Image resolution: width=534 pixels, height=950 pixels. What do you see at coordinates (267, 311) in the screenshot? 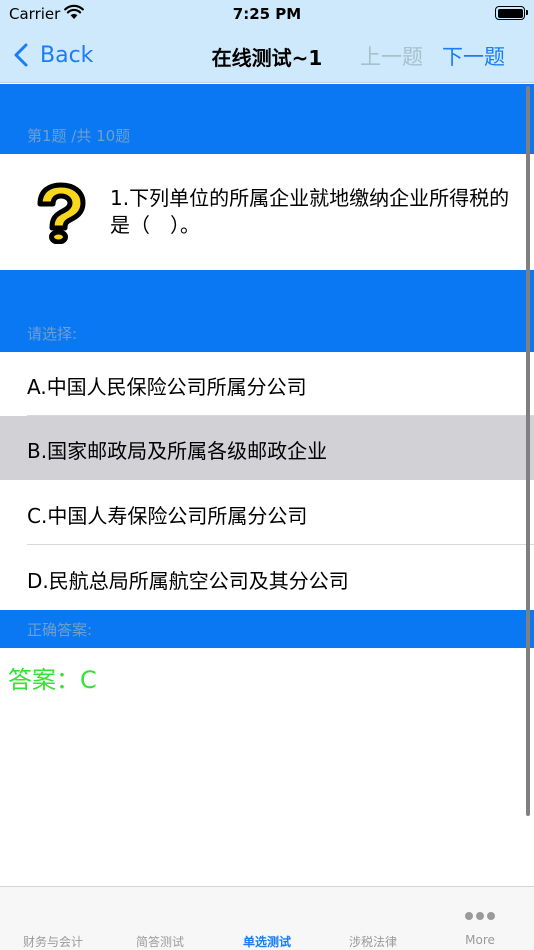
I see `choose-header: 请选择:` at bounding box center [267, 311].